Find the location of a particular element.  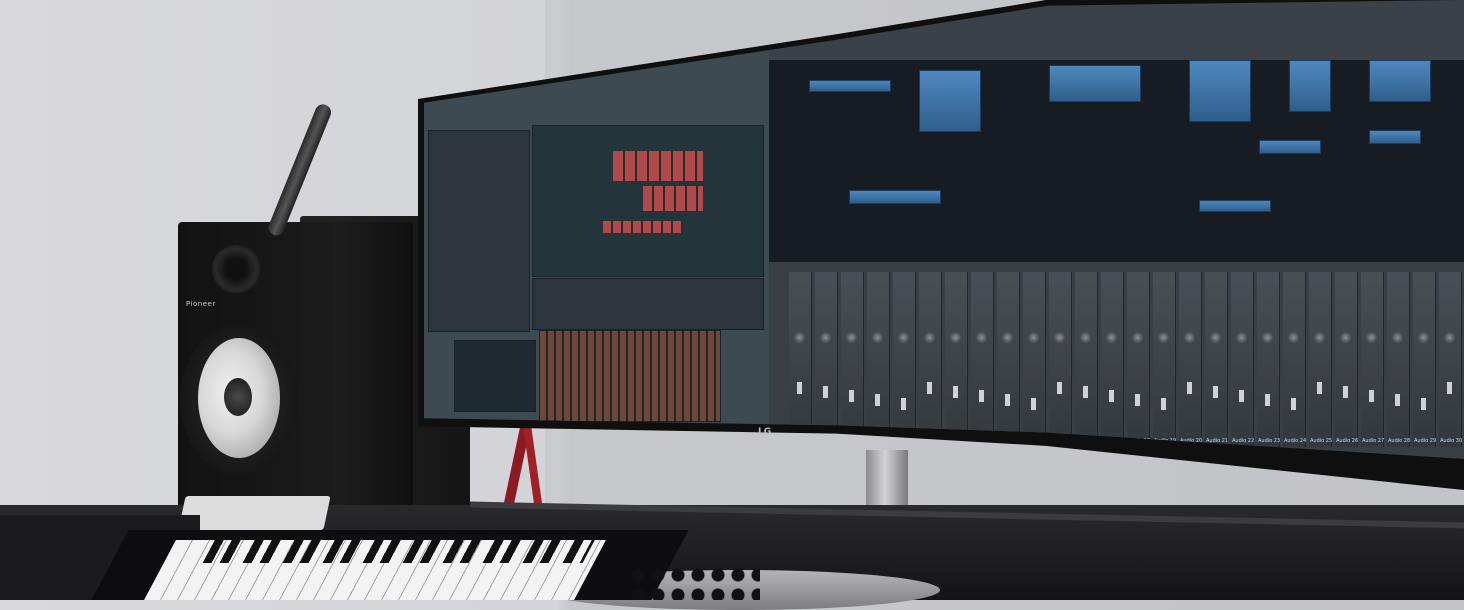

mixer-channel-strip: Audio 10 is located at coordinates (930, 359).